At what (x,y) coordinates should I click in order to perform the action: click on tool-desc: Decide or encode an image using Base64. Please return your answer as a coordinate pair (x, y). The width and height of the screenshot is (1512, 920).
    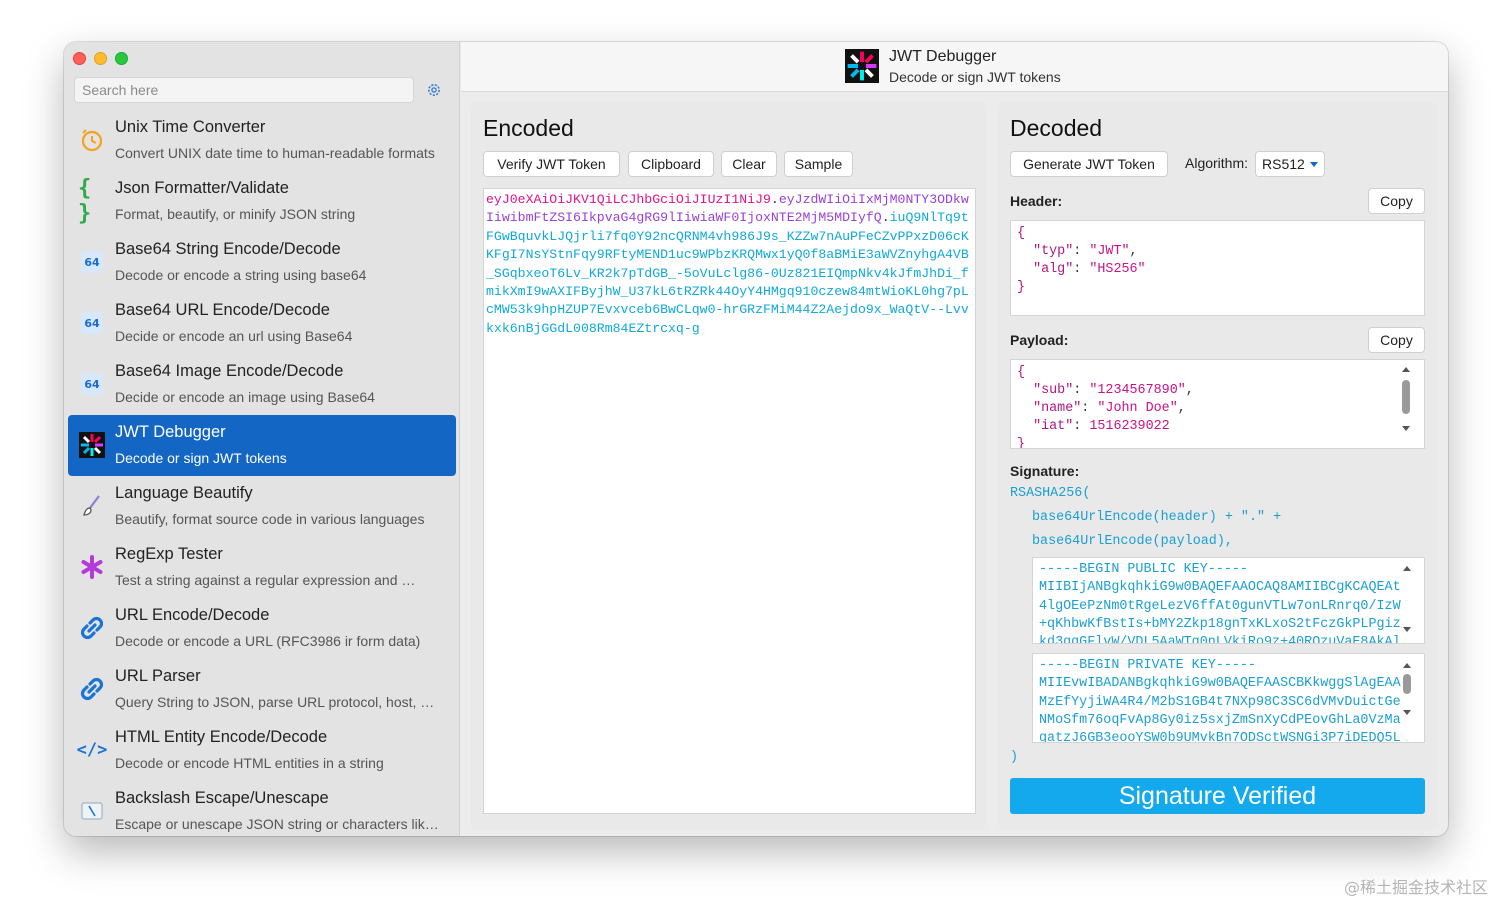
    Looking at the image, I should click on (245, 397).